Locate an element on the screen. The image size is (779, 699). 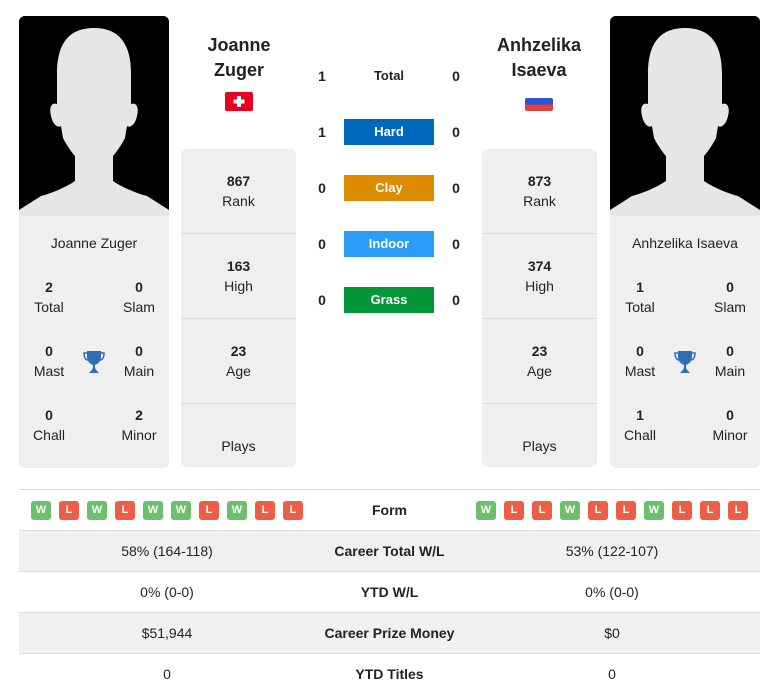
h2h-grass-row: 0 Grass 0 is located at coordinates (389, 300).